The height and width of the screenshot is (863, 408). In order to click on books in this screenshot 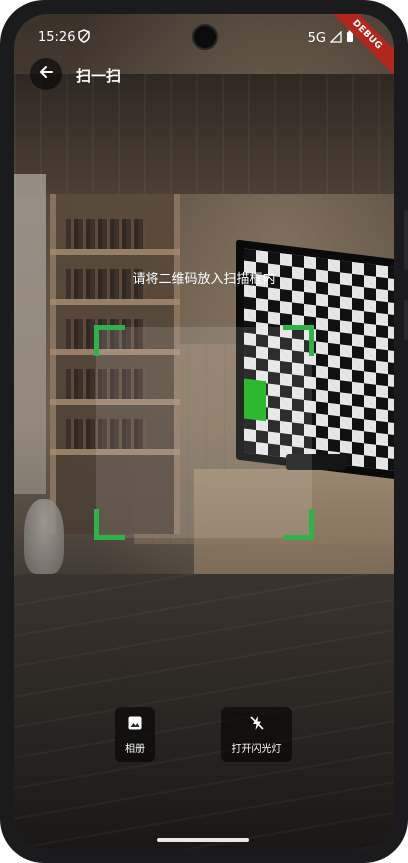, I will do `click(106, 234)`.